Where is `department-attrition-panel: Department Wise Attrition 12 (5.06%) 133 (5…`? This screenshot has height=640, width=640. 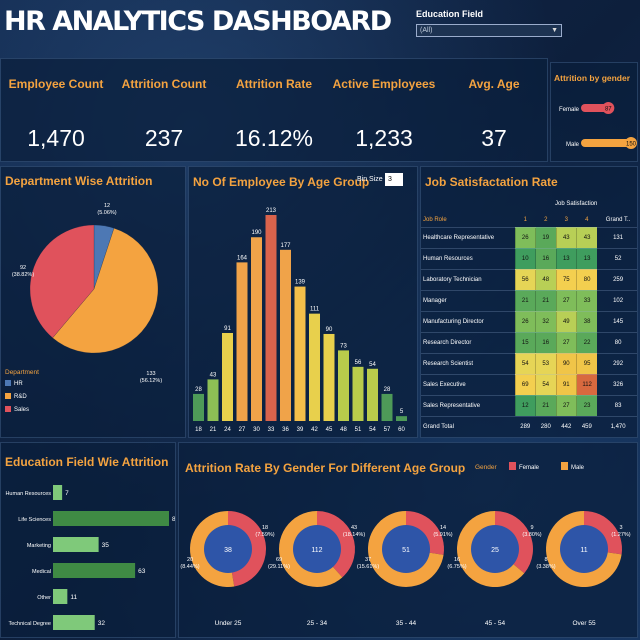 department-attrition-panel: Department Wise Attrition 12 (5.06%) 133 (5… is located at coordinates (93, 302).